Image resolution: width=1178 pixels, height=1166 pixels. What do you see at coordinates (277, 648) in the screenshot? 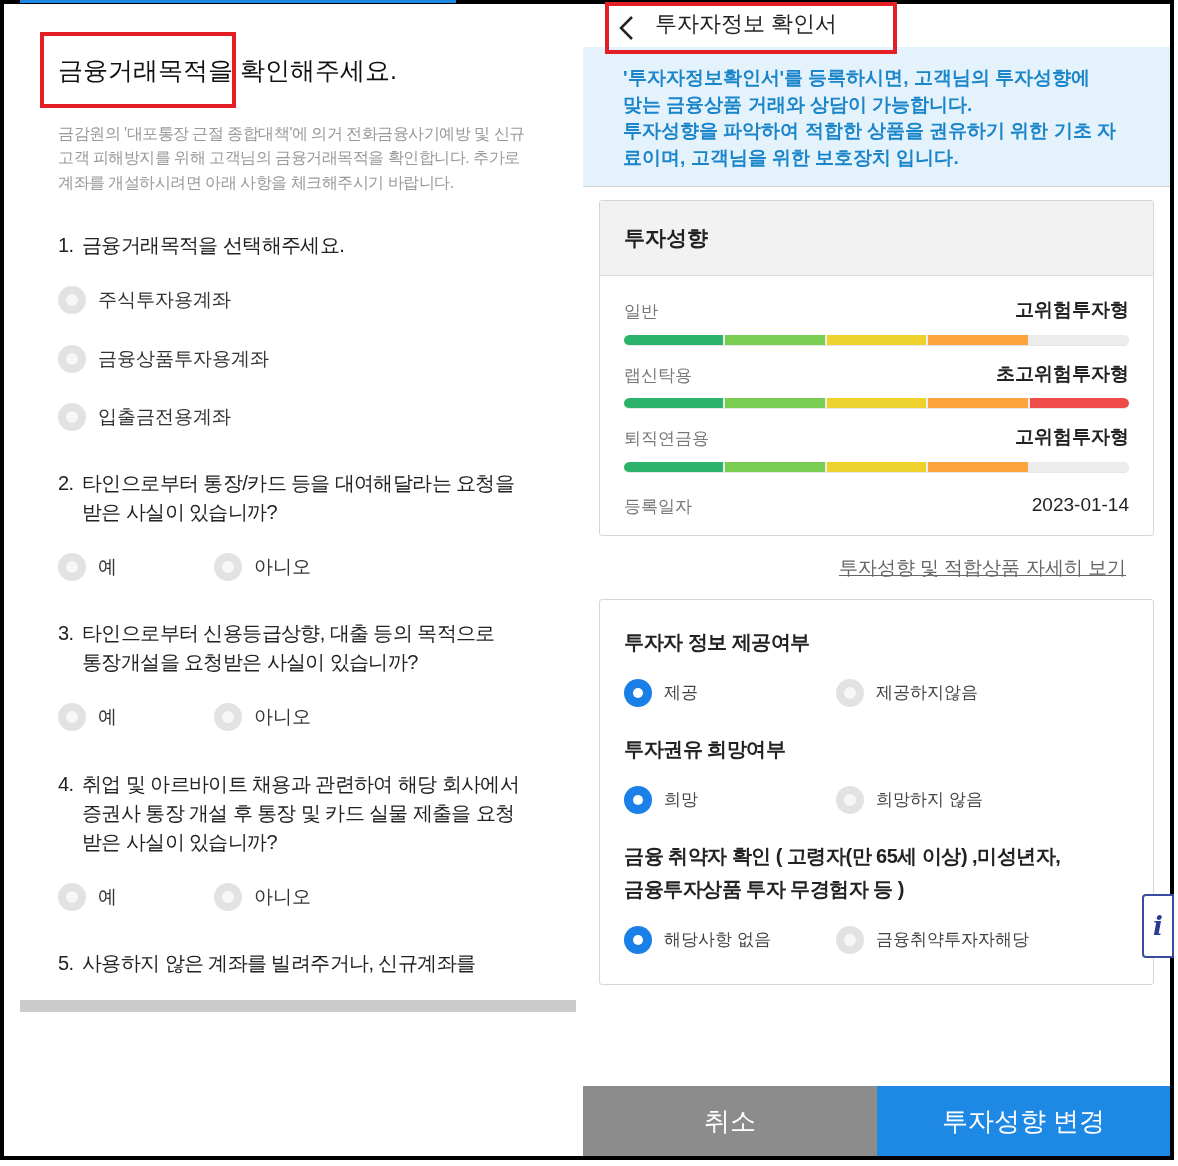
I see `question-text: 3. 타인으로부터 신용등급상향, 대출 등의 목적으로 통장개설을 요청받은 사실이 있습니까?` at bounding box center [277, 648].